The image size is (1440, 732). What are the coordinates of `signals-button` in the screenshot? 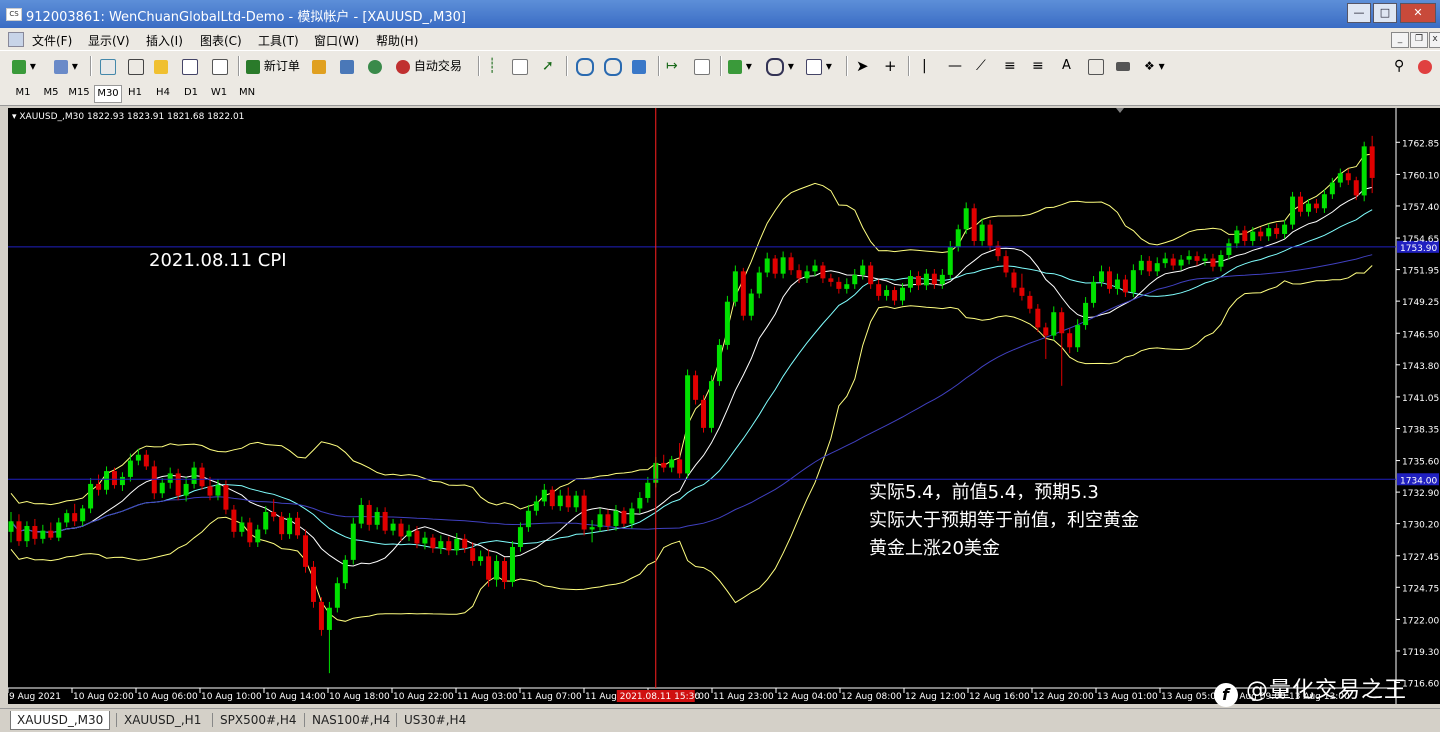 It's located at (375, 66).